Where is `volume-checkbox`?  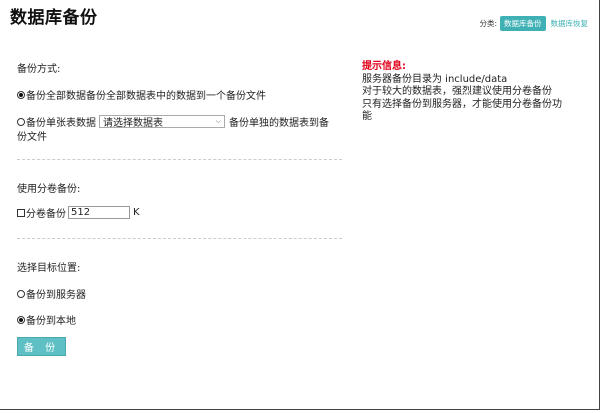
volume-checkbox is located at coordinates (21, 212).